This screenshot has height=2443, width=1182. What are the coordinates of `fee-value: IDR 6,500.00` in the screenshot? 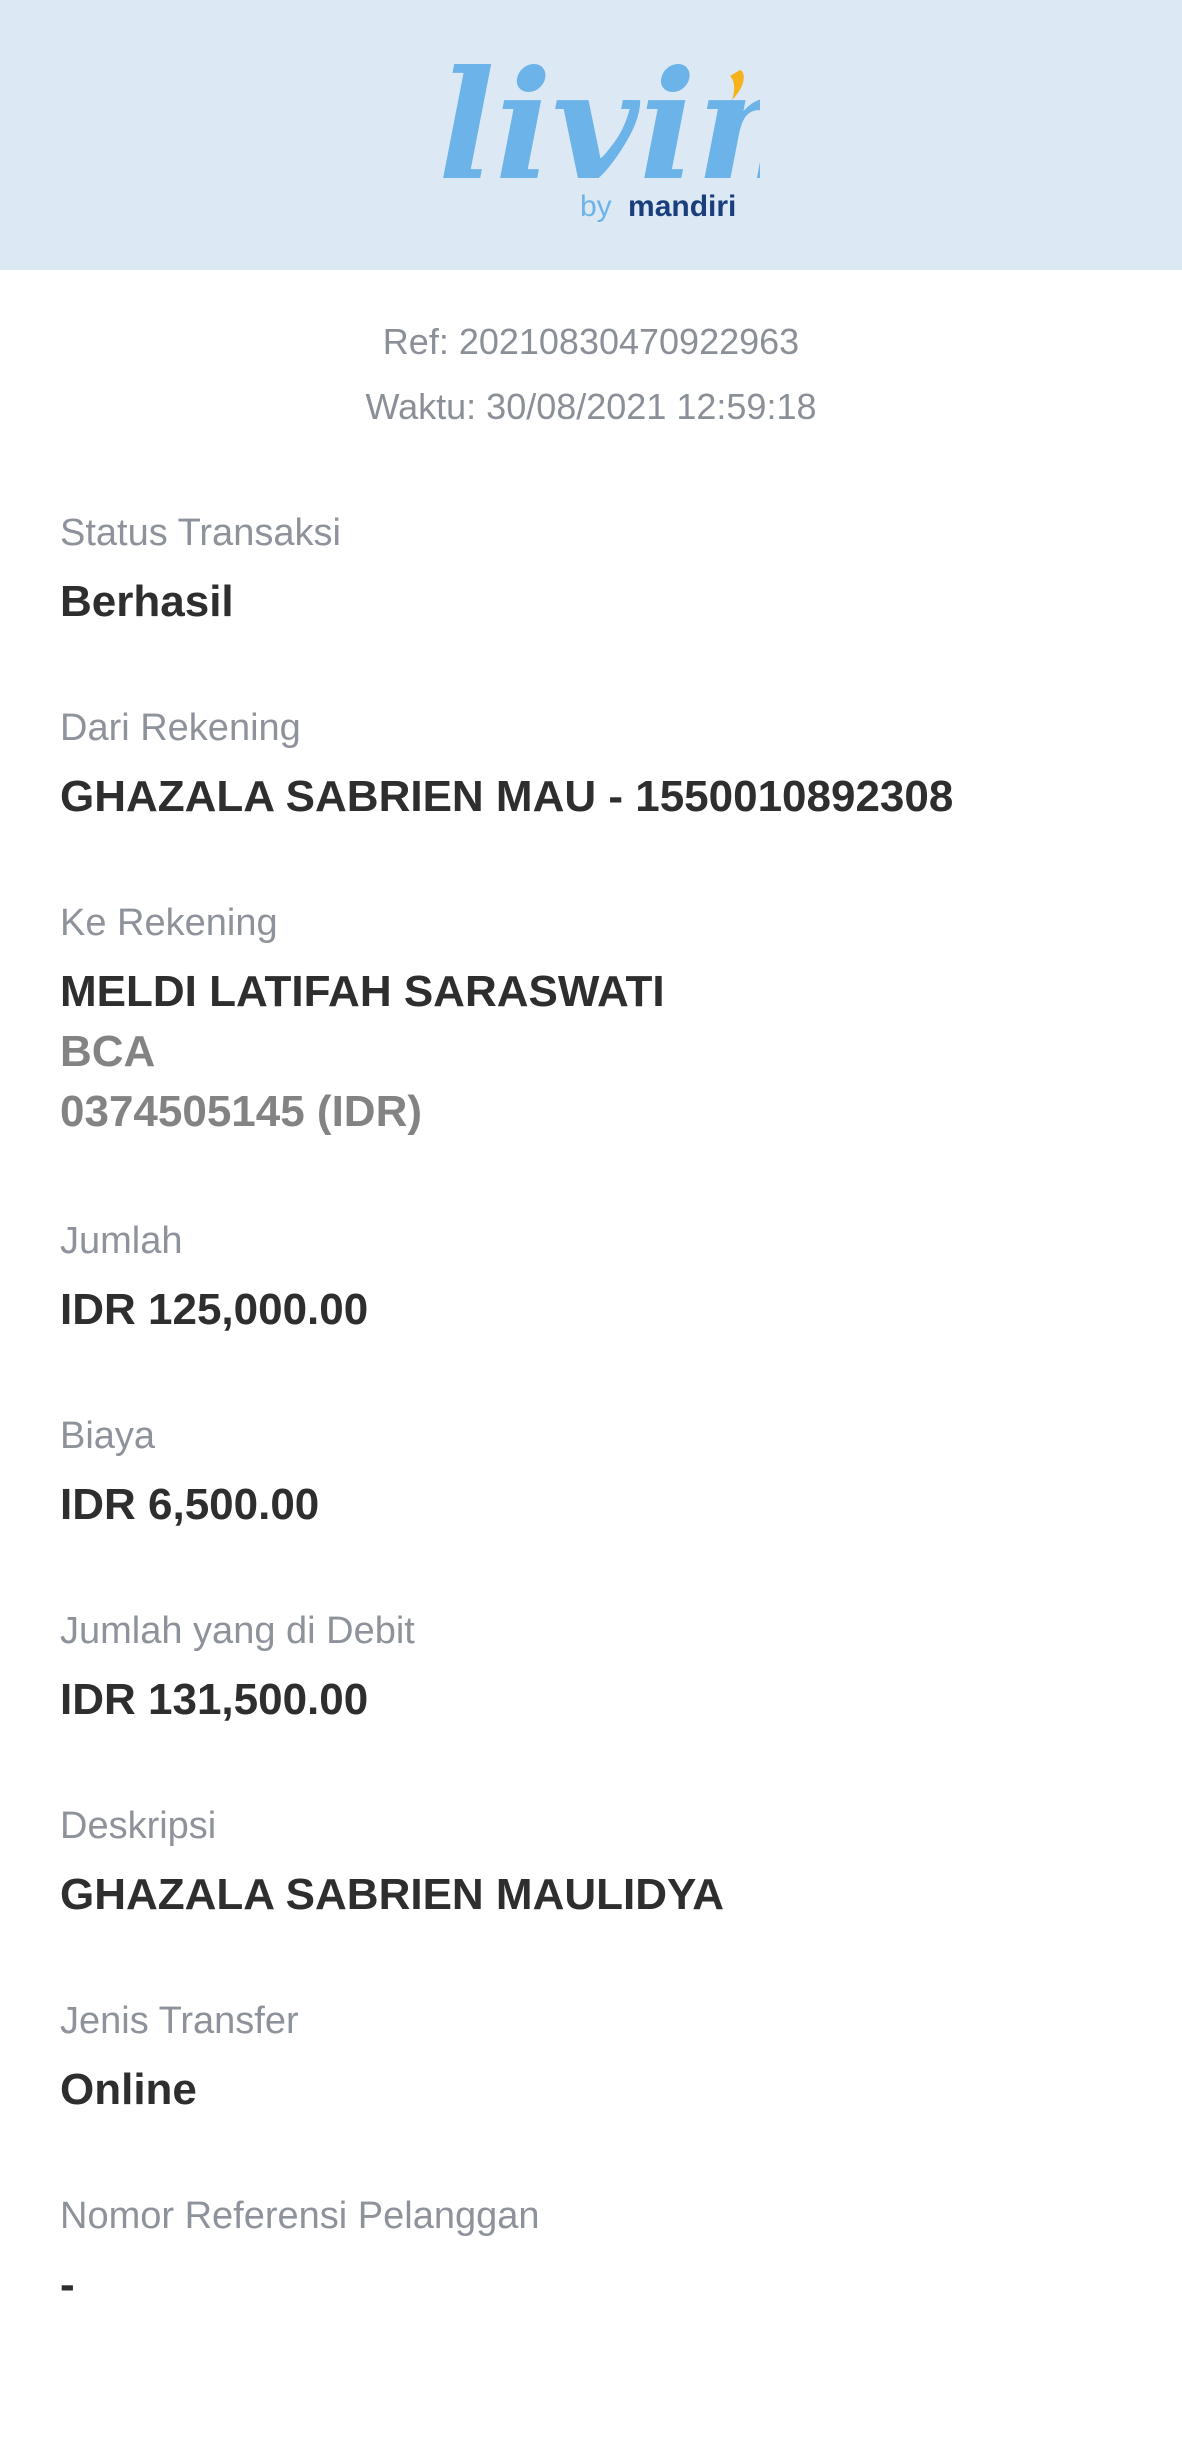 It's located at (190, 1504).